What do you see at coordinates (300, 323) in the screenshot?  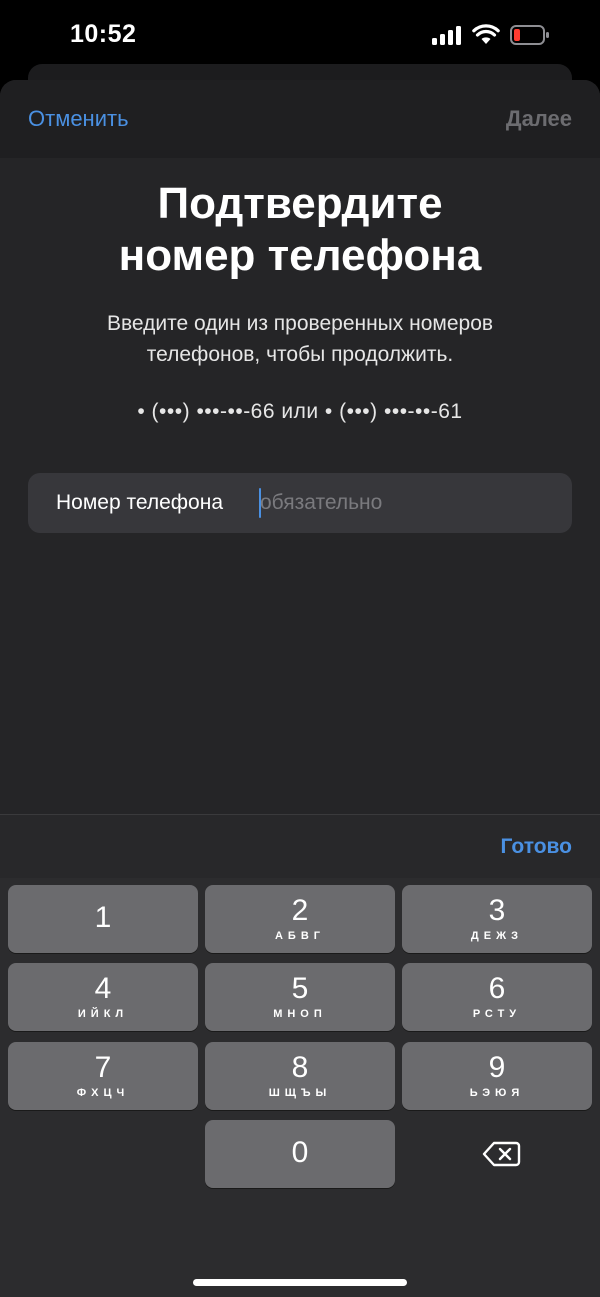 I see `subtitle-line1: Введите один из проверенных номеров` at bounding box center [300, 323].